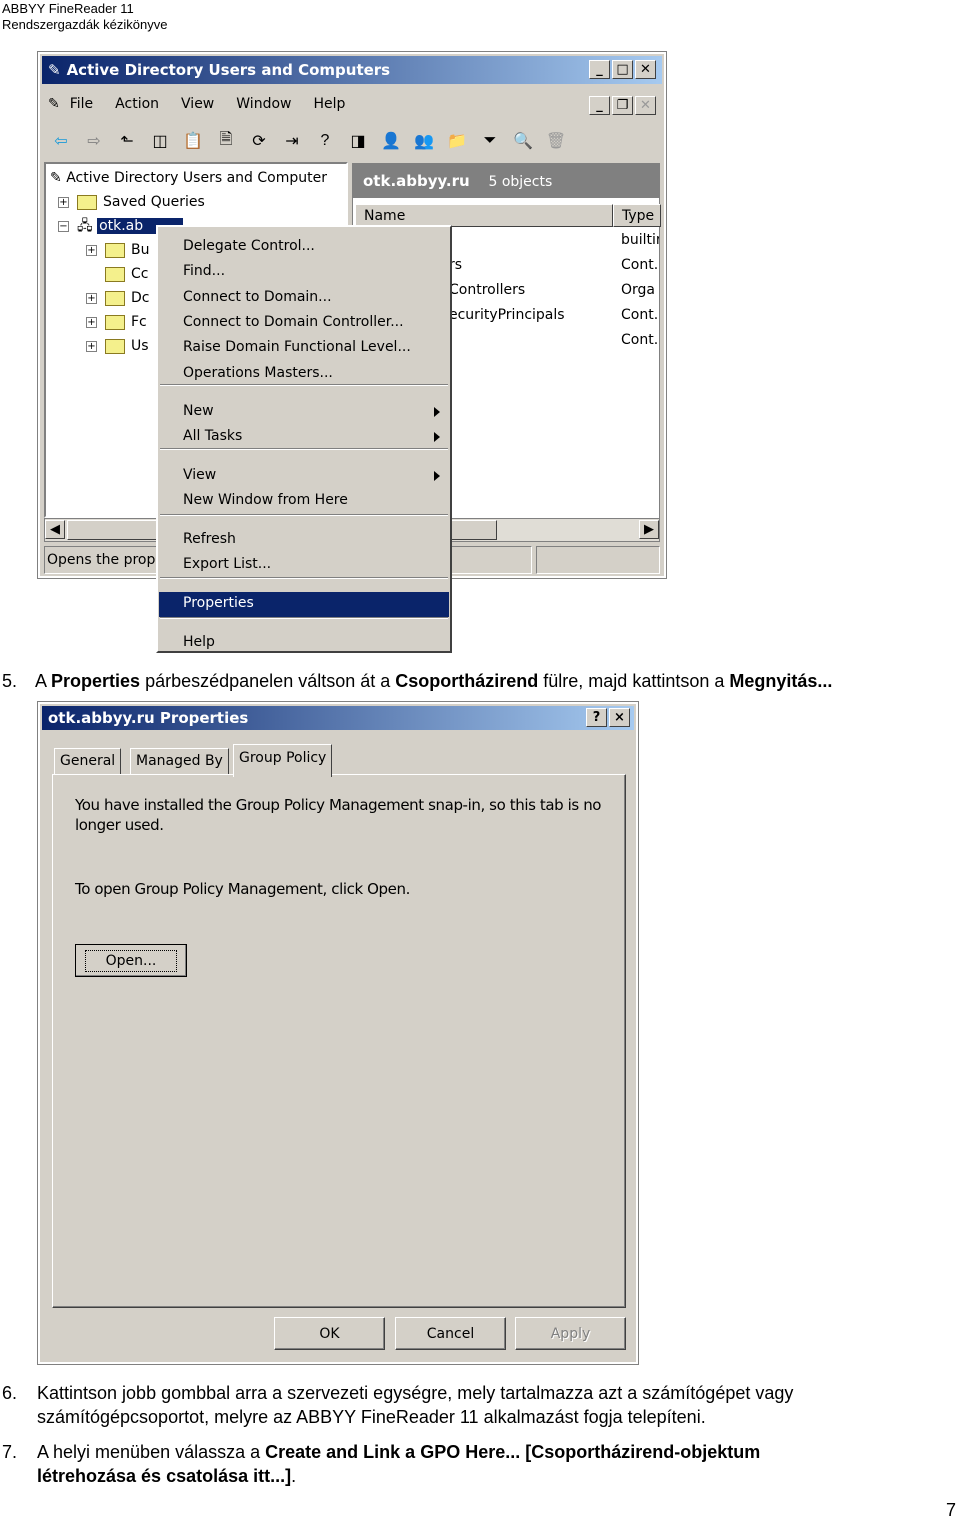 The image size is (960, 1521). What do you see at coordinates (599, 105) in the screenshot?
I see `child-minimize-button: _` at bounding box center [599, 105].